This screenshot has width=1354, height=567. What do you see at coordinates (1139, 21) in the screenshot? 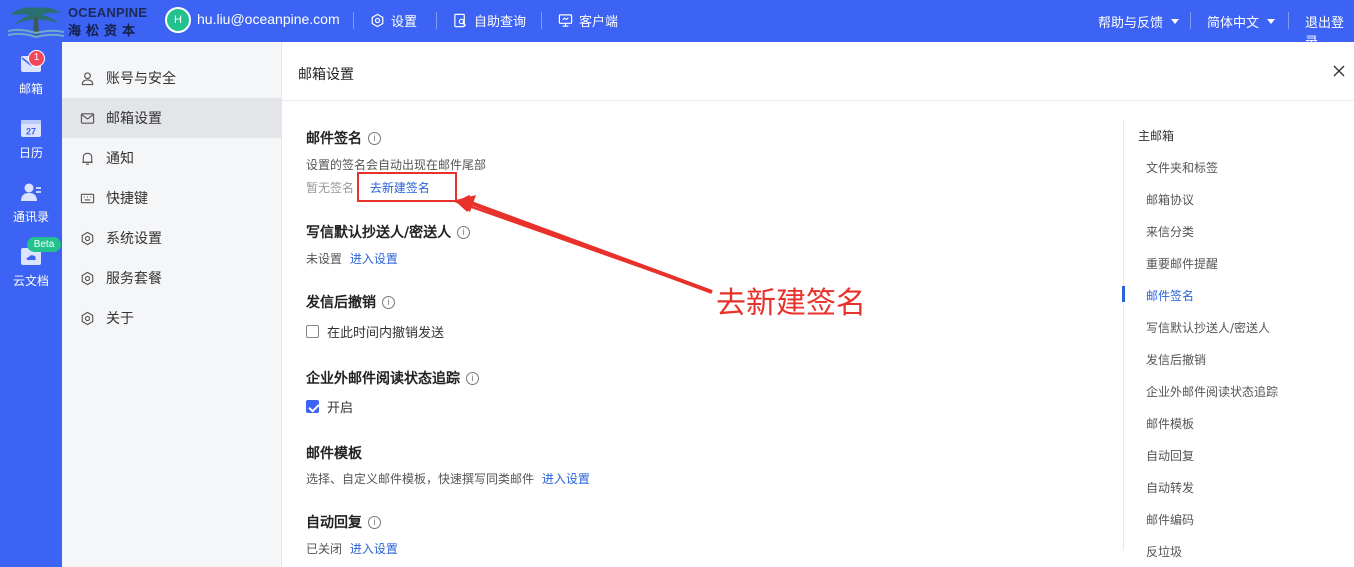
I see `help-dropdown: 帮助与反馈` at bounding box center [1139, 21].